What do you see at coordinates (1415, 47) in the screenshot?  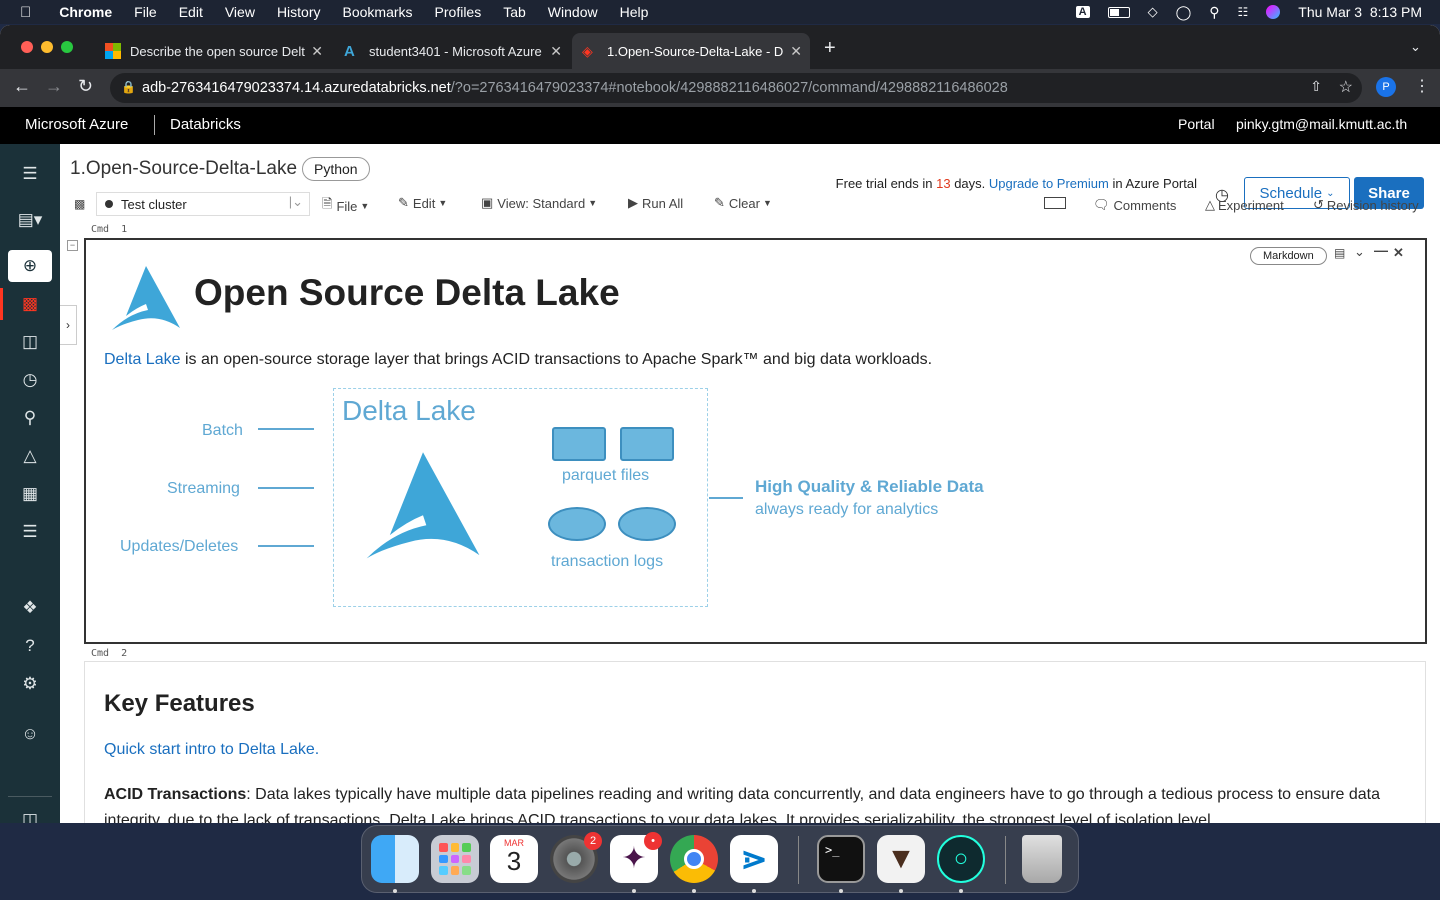 I see `tab-search-icon: ⌄` at bounding box center [1415, 47].